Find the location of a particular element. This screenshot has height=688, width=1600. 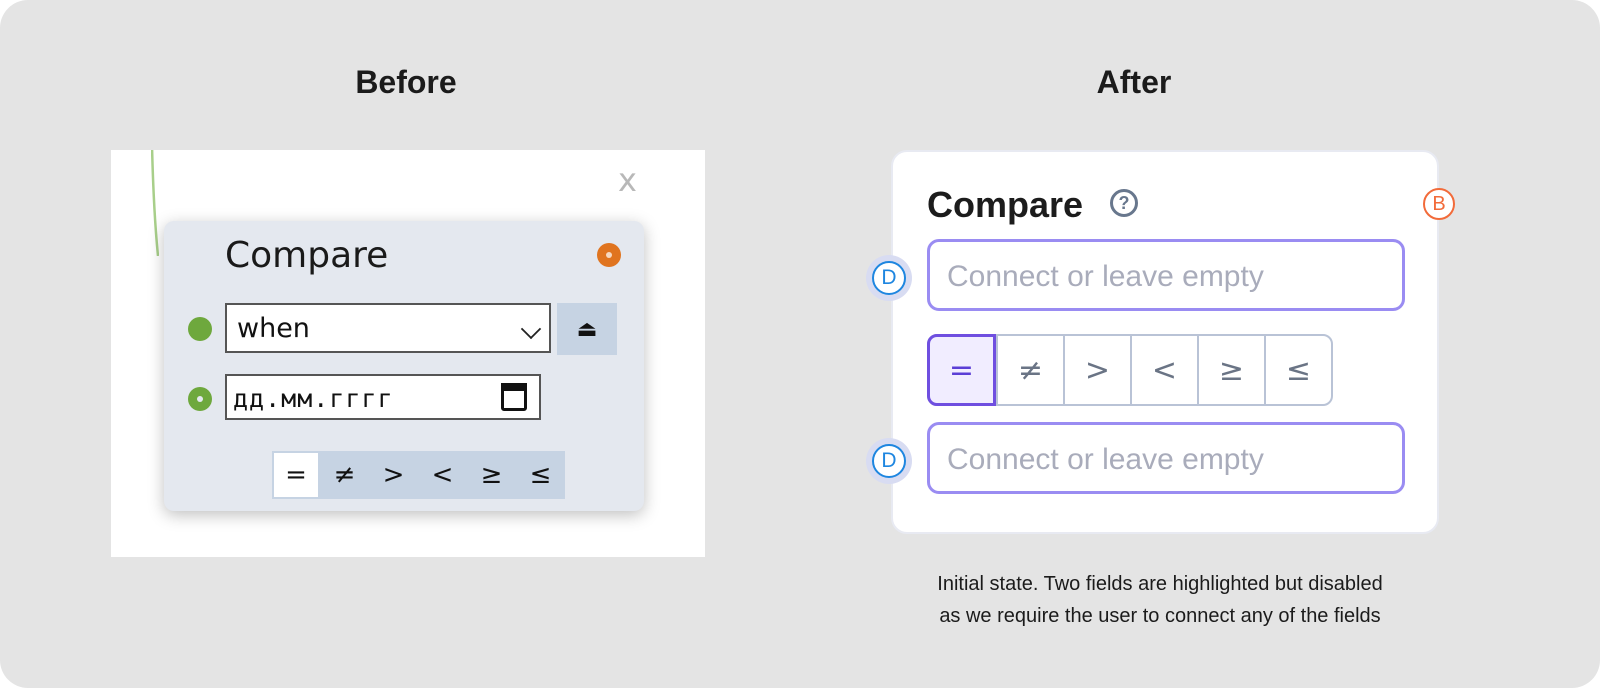

before-heading: Before is located at coordinates (406, 82).